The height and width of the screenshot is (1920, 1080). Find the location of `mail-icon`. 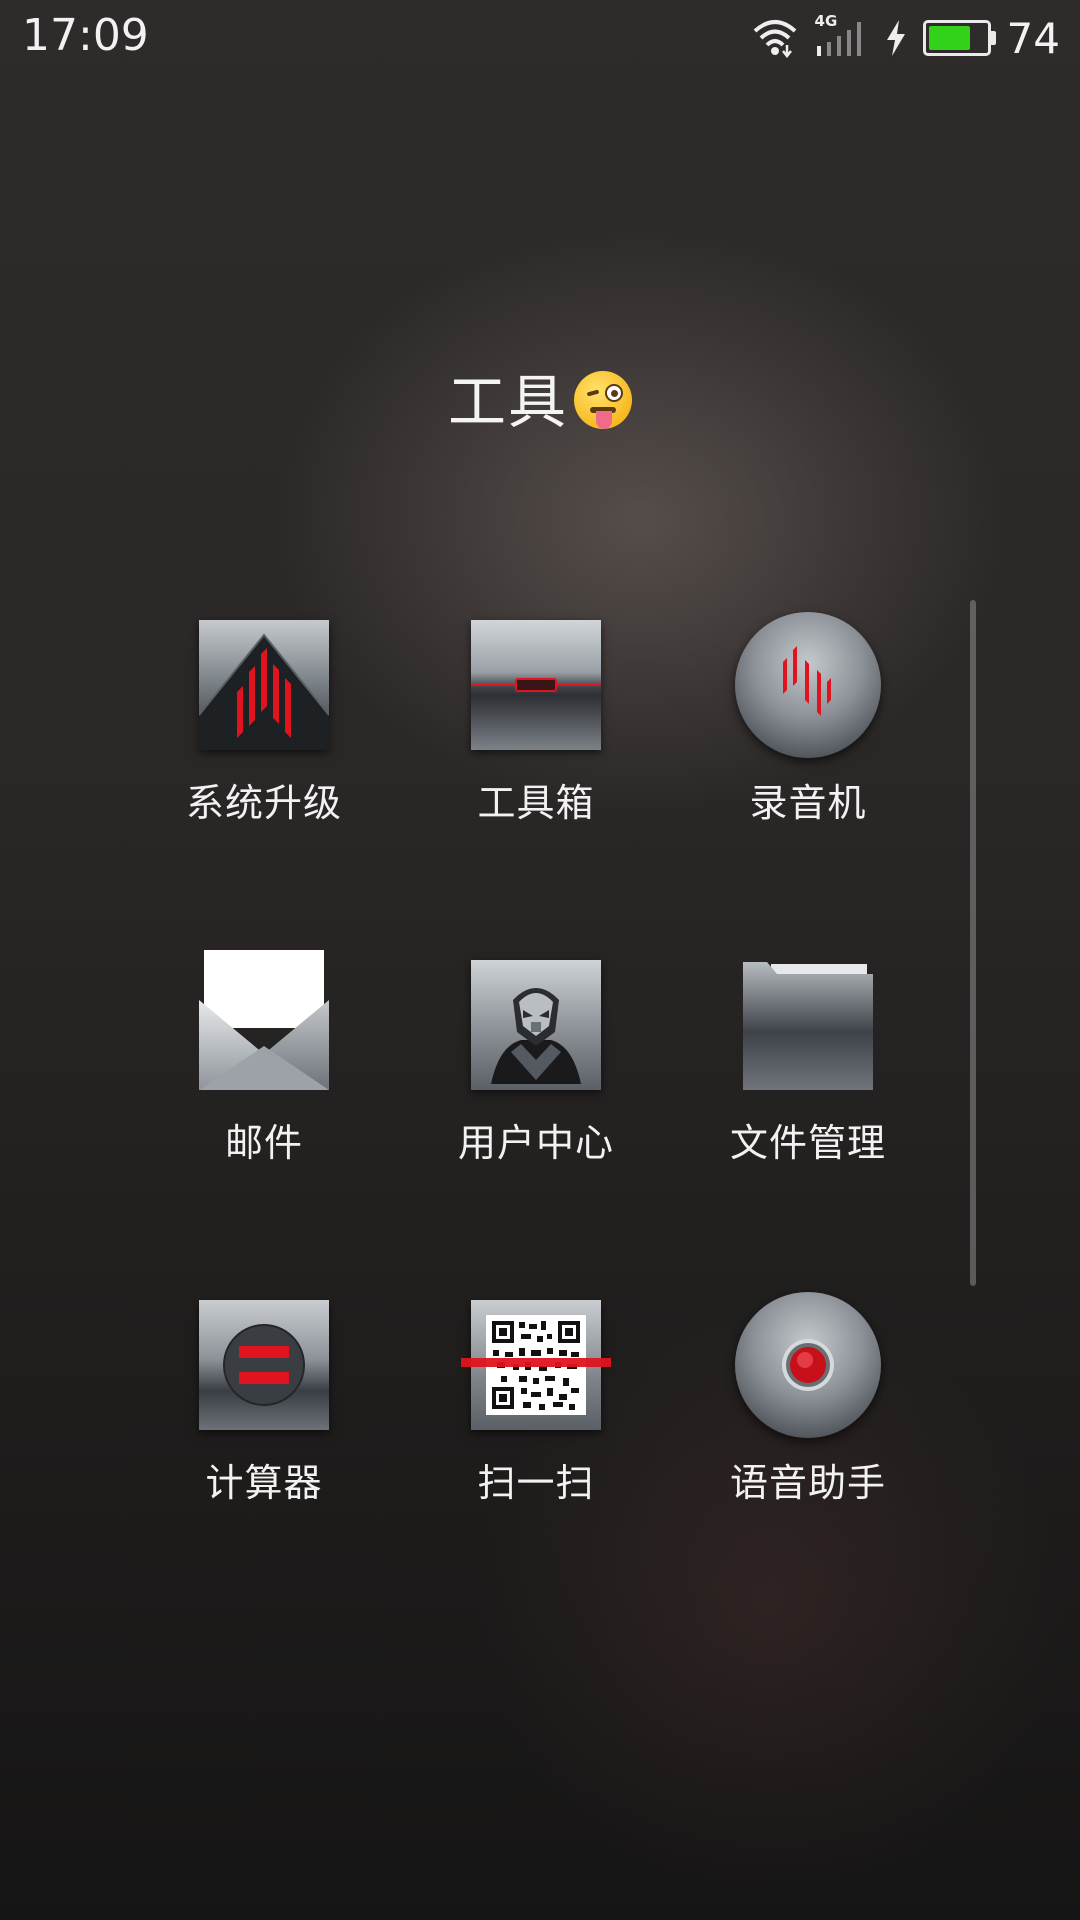

mail-icon is located at coordinates (264, 1020).